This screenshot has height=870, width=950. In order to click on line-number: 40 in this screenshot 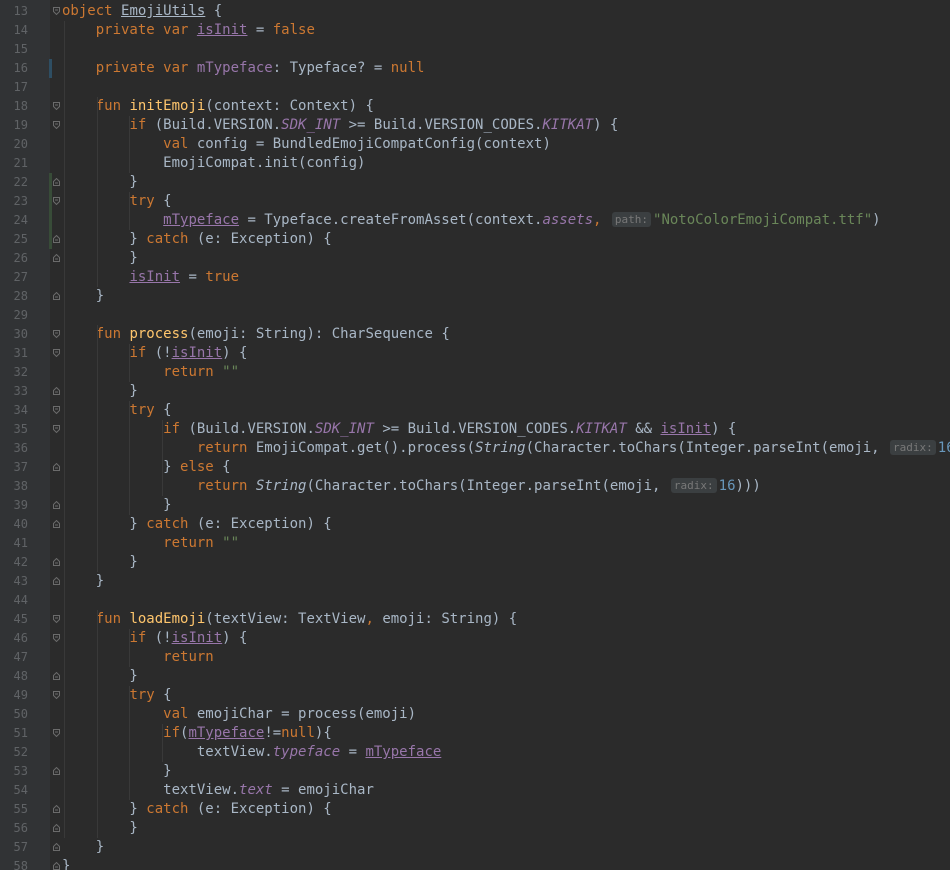, I will do `click(14, 524)`.